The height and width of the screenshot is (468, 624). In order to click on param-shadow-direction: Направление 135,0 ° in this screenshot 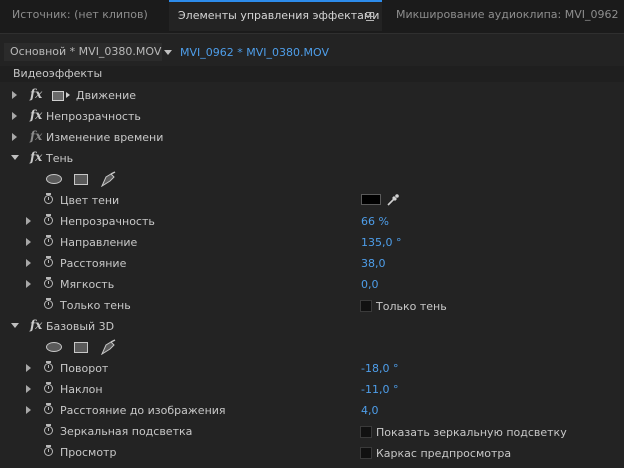, I will do `click(312, 242)`.